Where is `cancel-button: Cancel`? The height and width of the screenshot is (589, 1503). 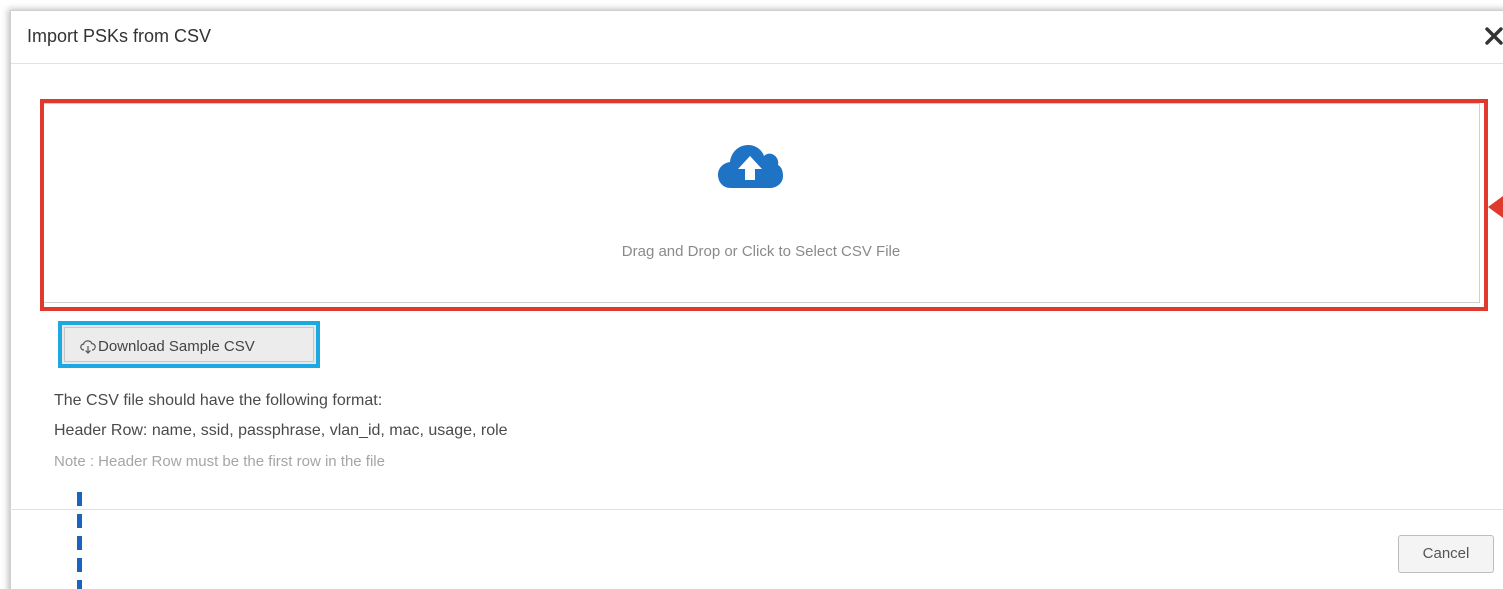
cancel-button: Cancel is located at coordinates (1446, 554).